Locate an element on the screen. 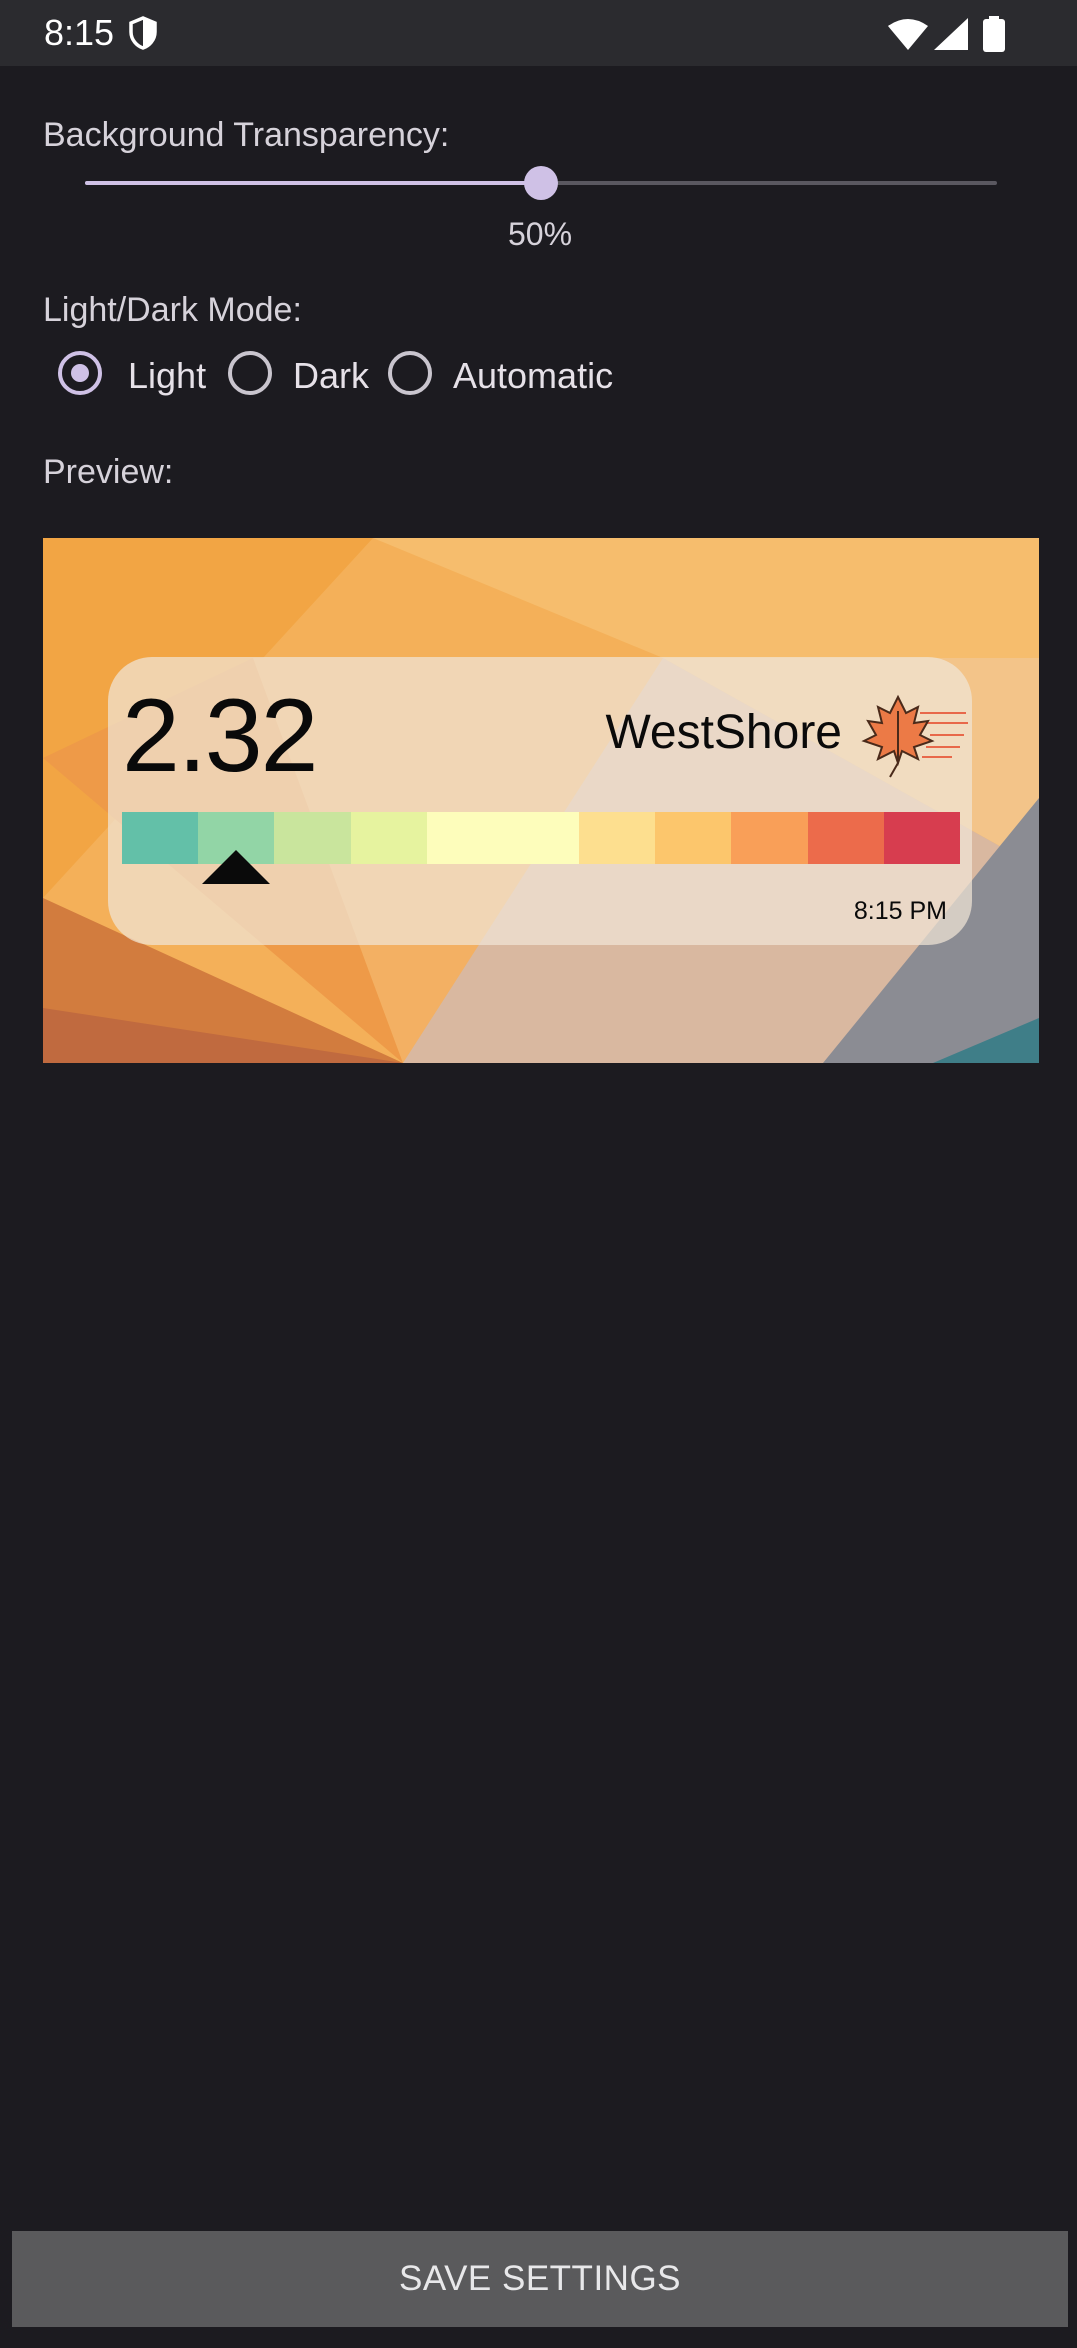 The width and height of the screenshot is (1077, 2348). transparency-label: Background Transparency: is located at coordinates (246, 135).